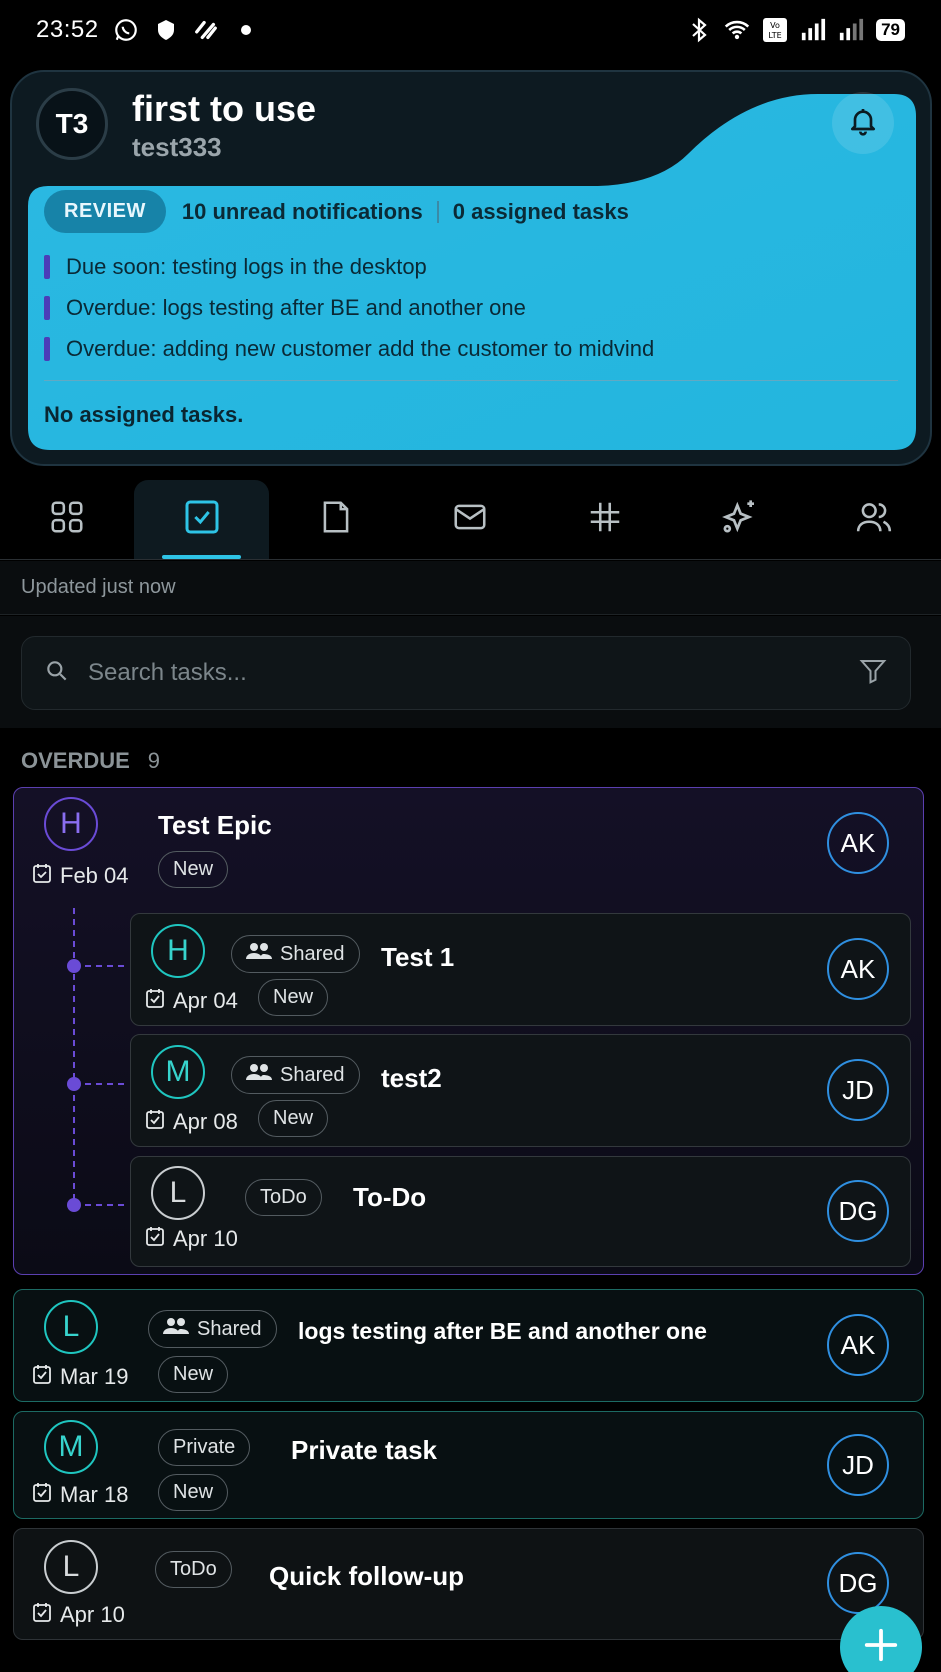 Image resolution: width=941 pixels, height=1672 pixels. What do you see at coordinates (126, 30) in the screenshot?
I see `whatsapp-icon` at bounding box center [126, 30].